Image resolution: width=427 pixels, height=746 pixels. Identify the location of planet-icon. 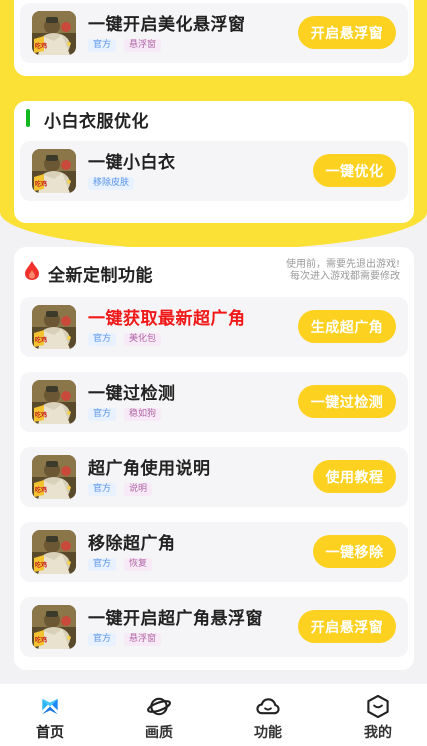
(159, 706).